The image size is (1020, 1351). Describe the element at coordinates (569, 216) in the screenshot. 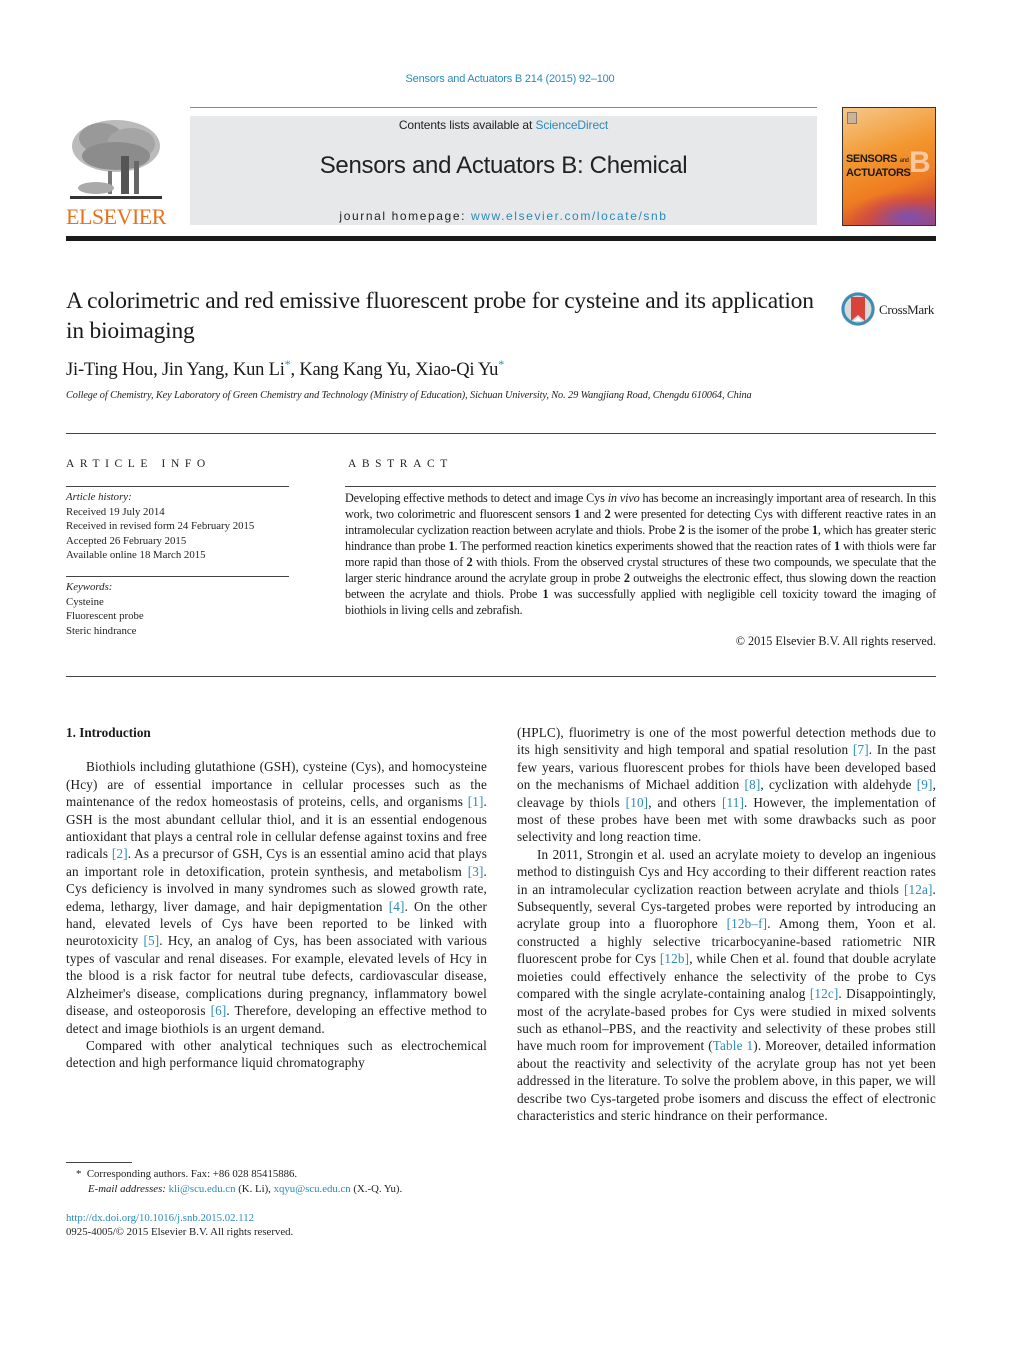

I see `journal-homepage-link: www.elsevier.com/locate/snb` at that location.